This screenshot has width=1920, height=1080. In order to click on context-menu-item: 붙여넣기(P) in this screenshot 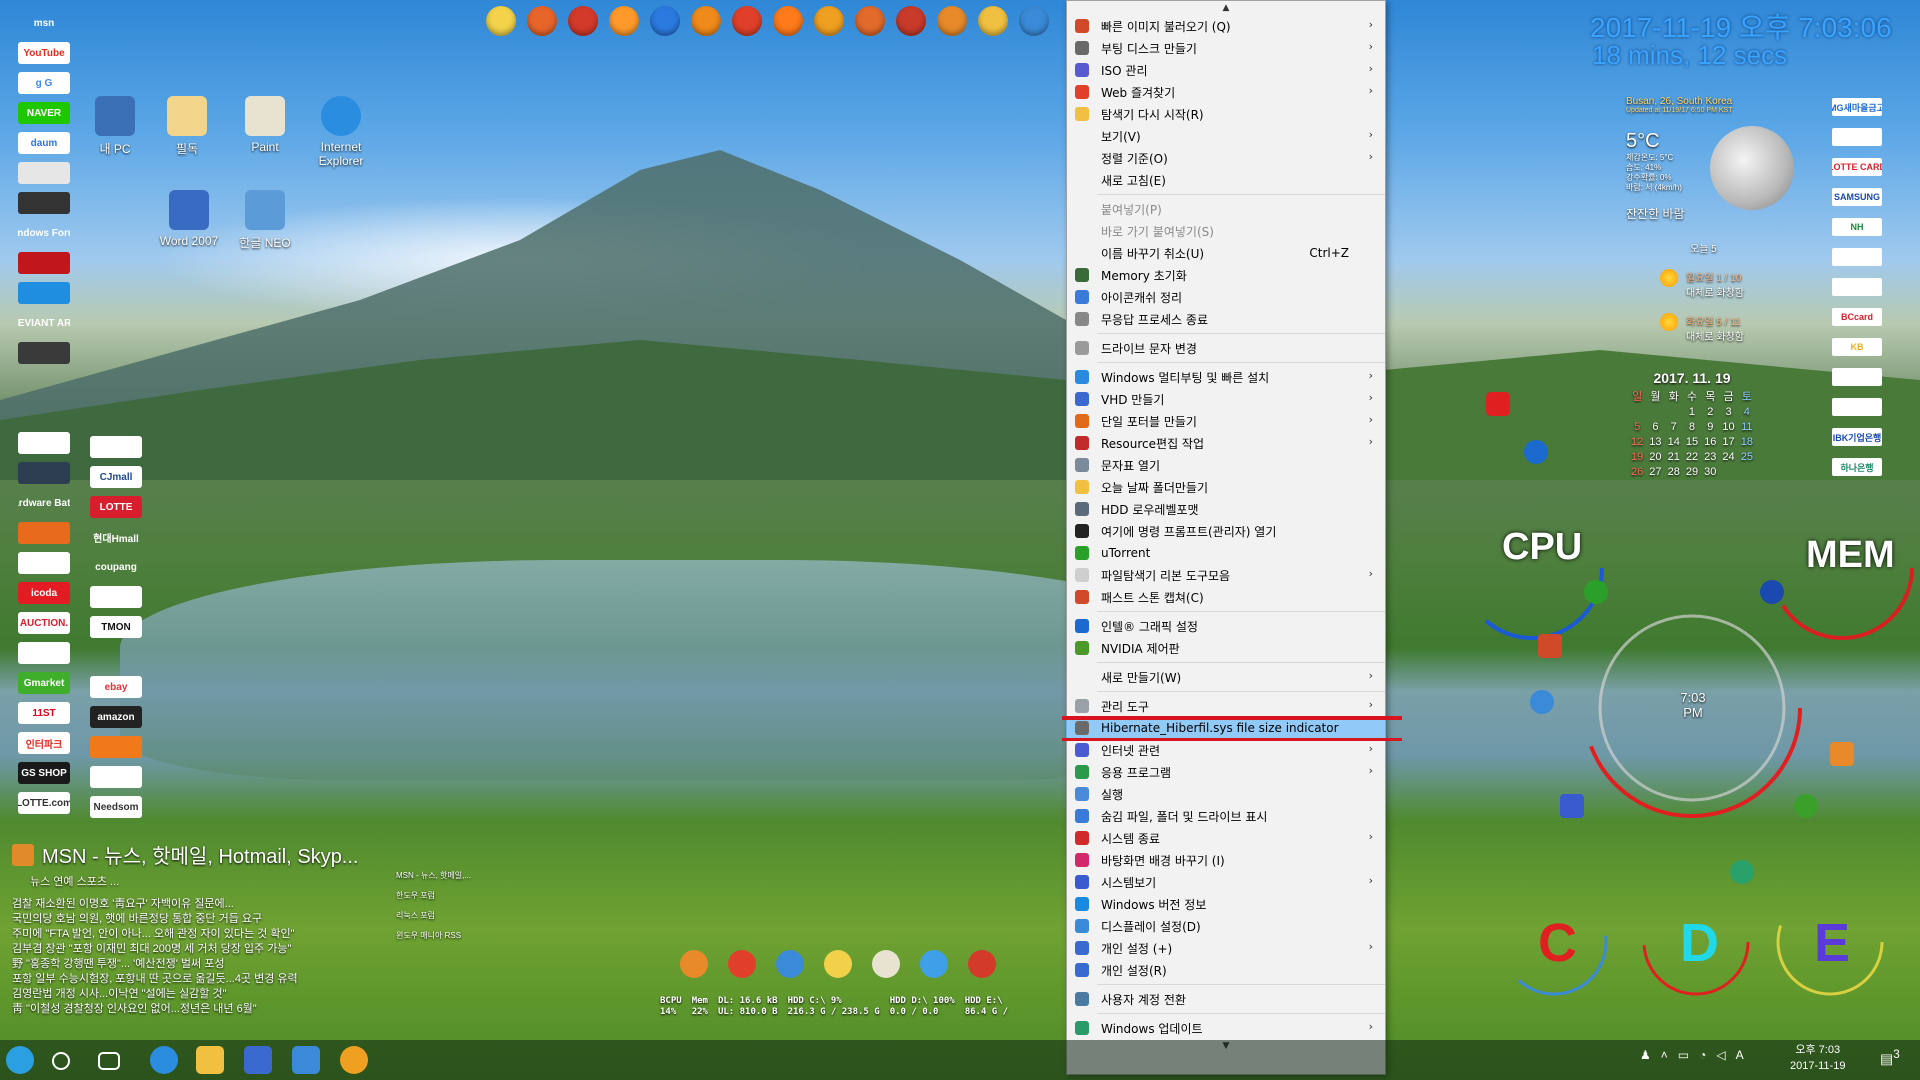, I will do `click(1226, 209)`.